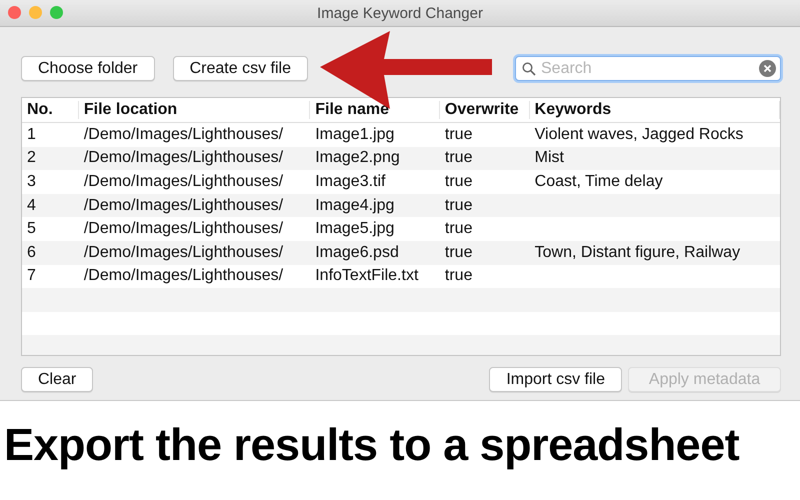 The height and width of the screenshot is (500, 800). Describe the element at coordinates (240, 68) in the screenshot. I see `toolbar-button: Create csv file` at that location.